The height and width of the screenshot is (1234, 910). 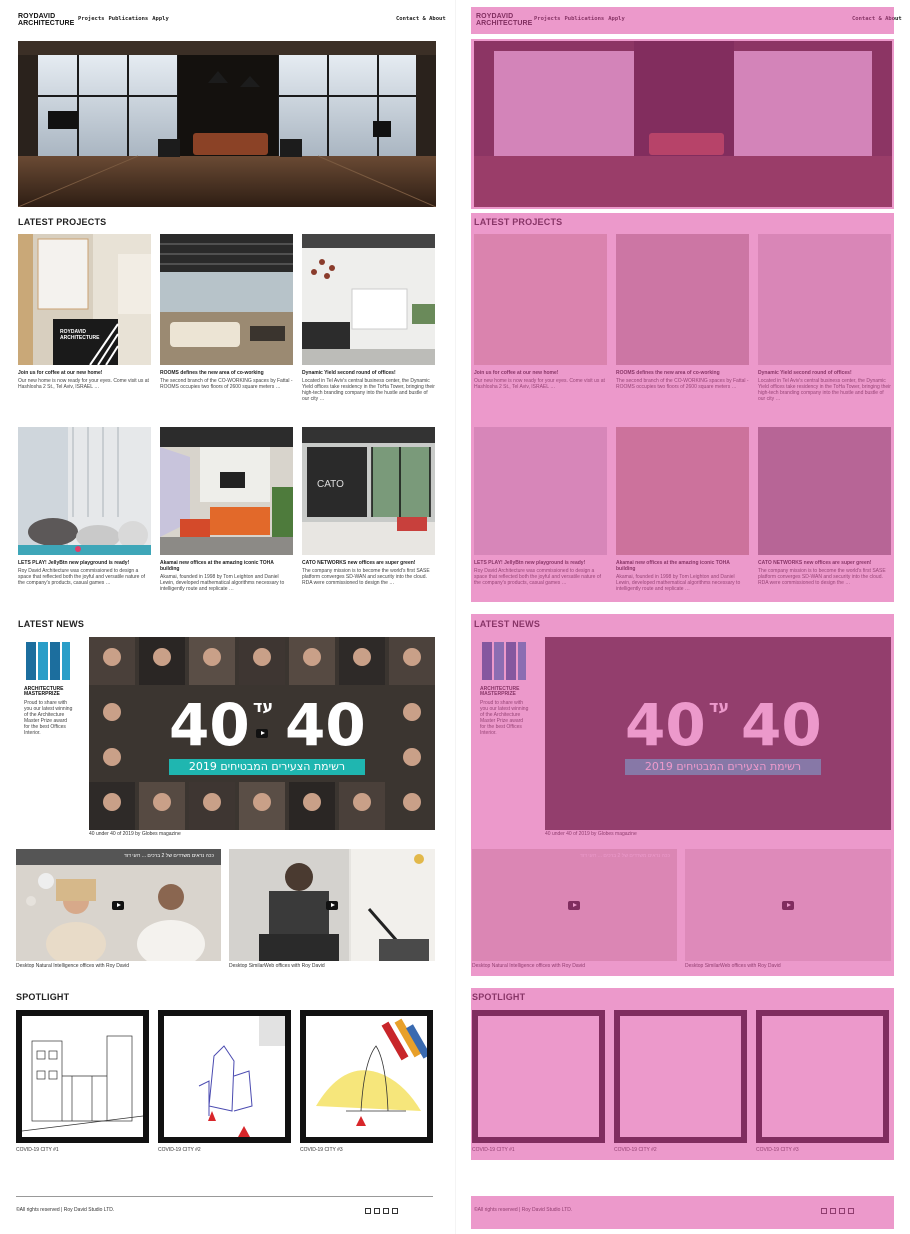 I want to click on project-photo-6: CATO, so click(x=368, y=491).